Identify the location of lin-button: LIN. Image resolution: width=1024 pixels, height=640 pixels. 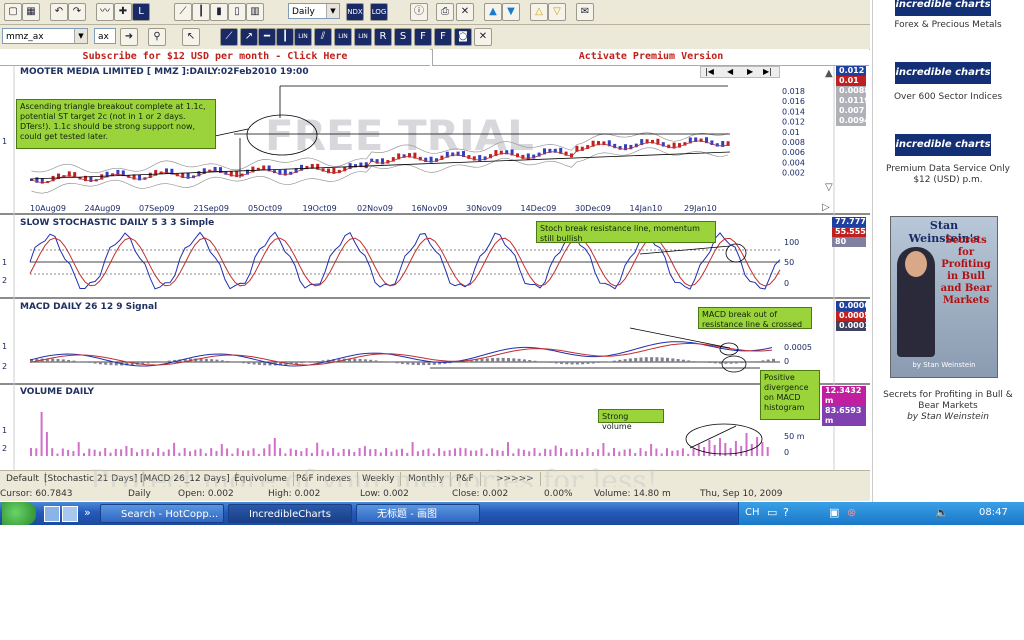
(303, 37).